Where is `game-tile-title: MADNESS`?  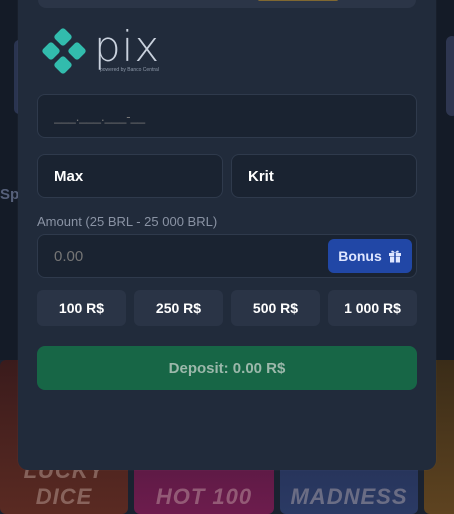 game-tile-title: MADNESS is located at coordinates (349, 496).